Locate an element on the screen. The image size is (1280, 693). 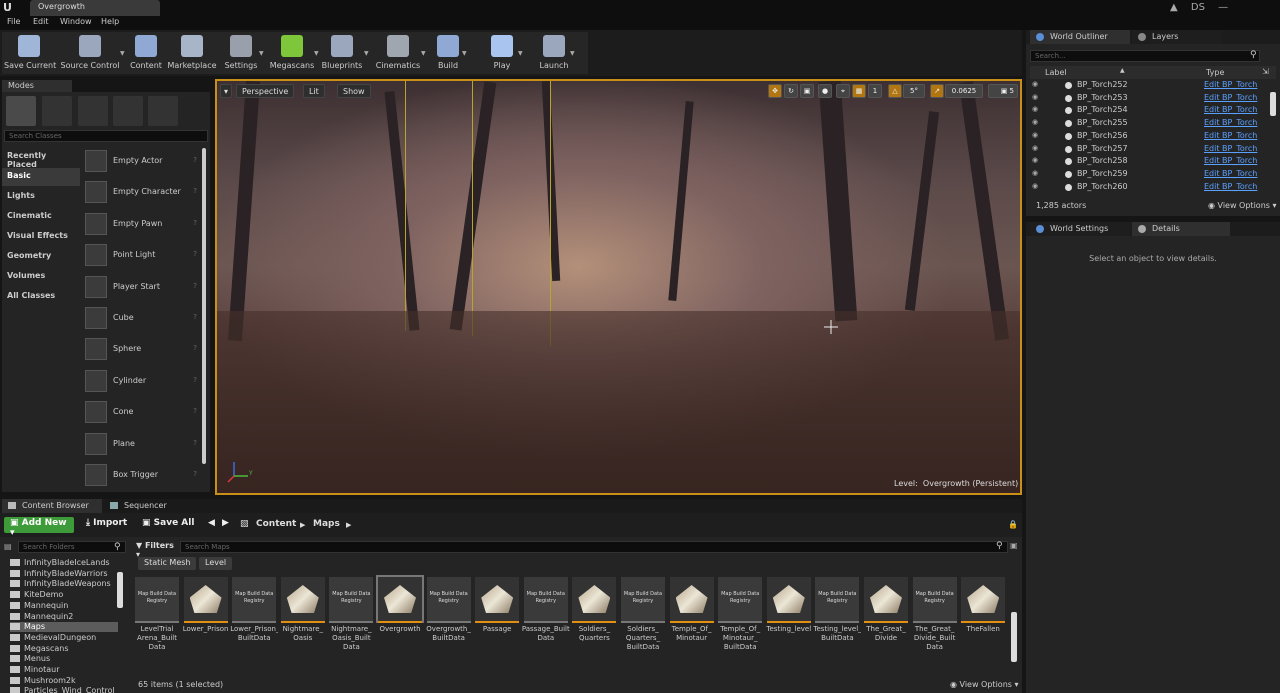
place-item-empty-actor: Empty Actor? is located at coordinates (142, 162).